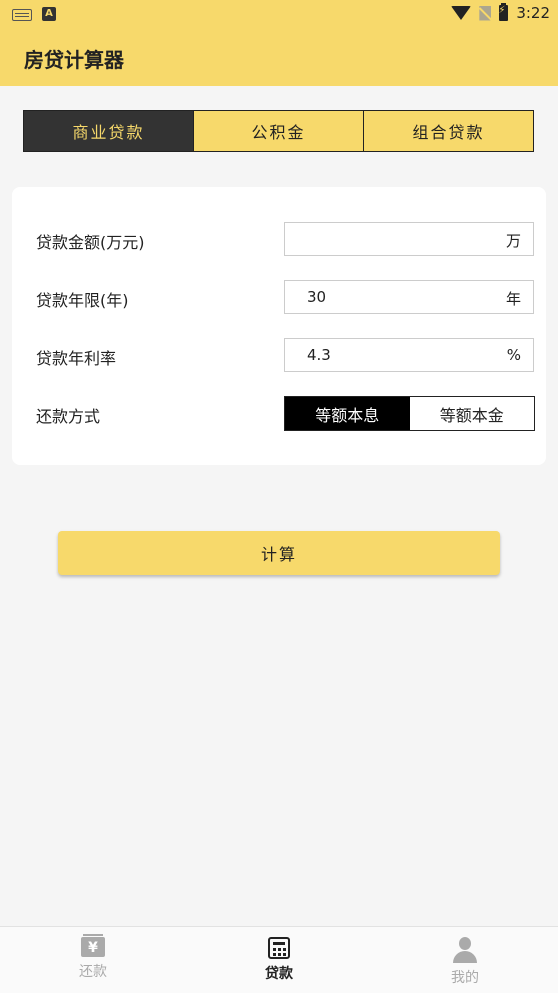 This screenshot has height=993, width=558. I want to click on tab-commercial-loan: 商业贷款, so click(108, 131).